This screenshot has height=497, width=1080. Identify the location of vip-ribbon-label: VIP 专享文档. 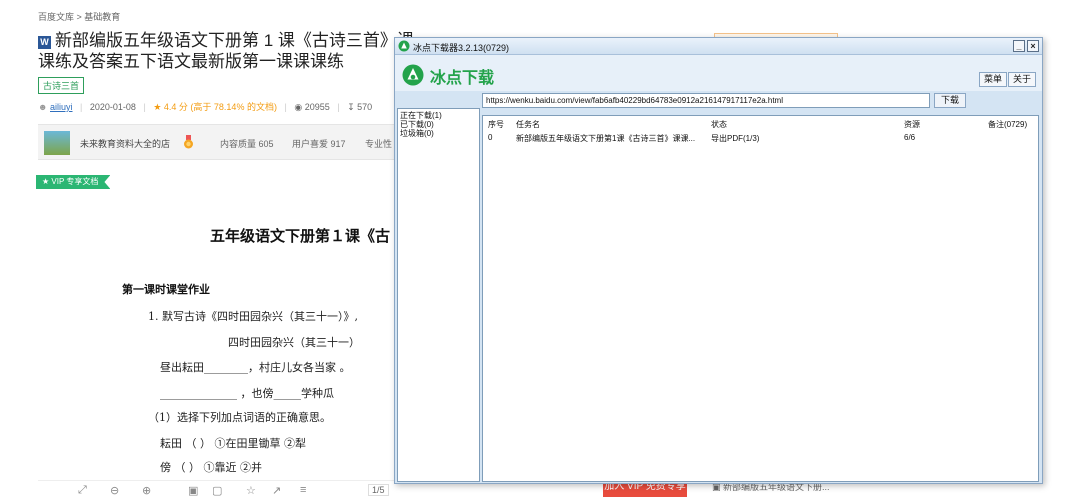
(75, 181).